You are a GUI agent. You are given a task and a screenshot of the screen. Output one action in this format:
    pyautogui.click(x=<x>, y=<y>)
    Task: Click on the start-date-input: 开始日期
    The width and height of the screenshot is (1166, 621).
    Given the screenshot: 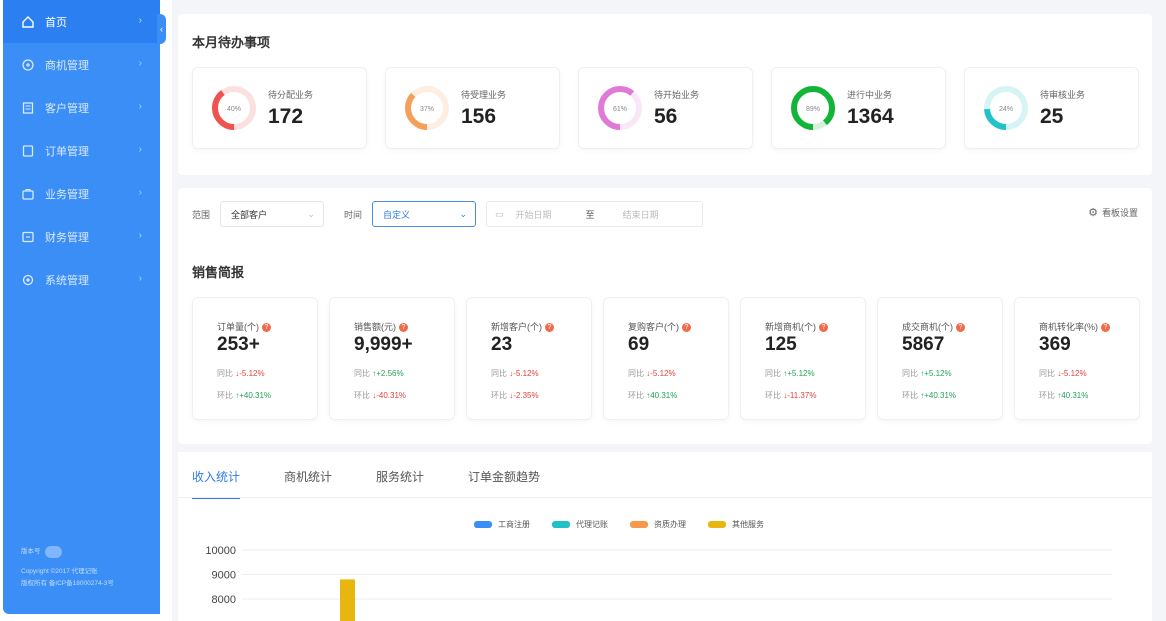 What is the action you would take?
    pyautogui.click(x=544, y=214)
    